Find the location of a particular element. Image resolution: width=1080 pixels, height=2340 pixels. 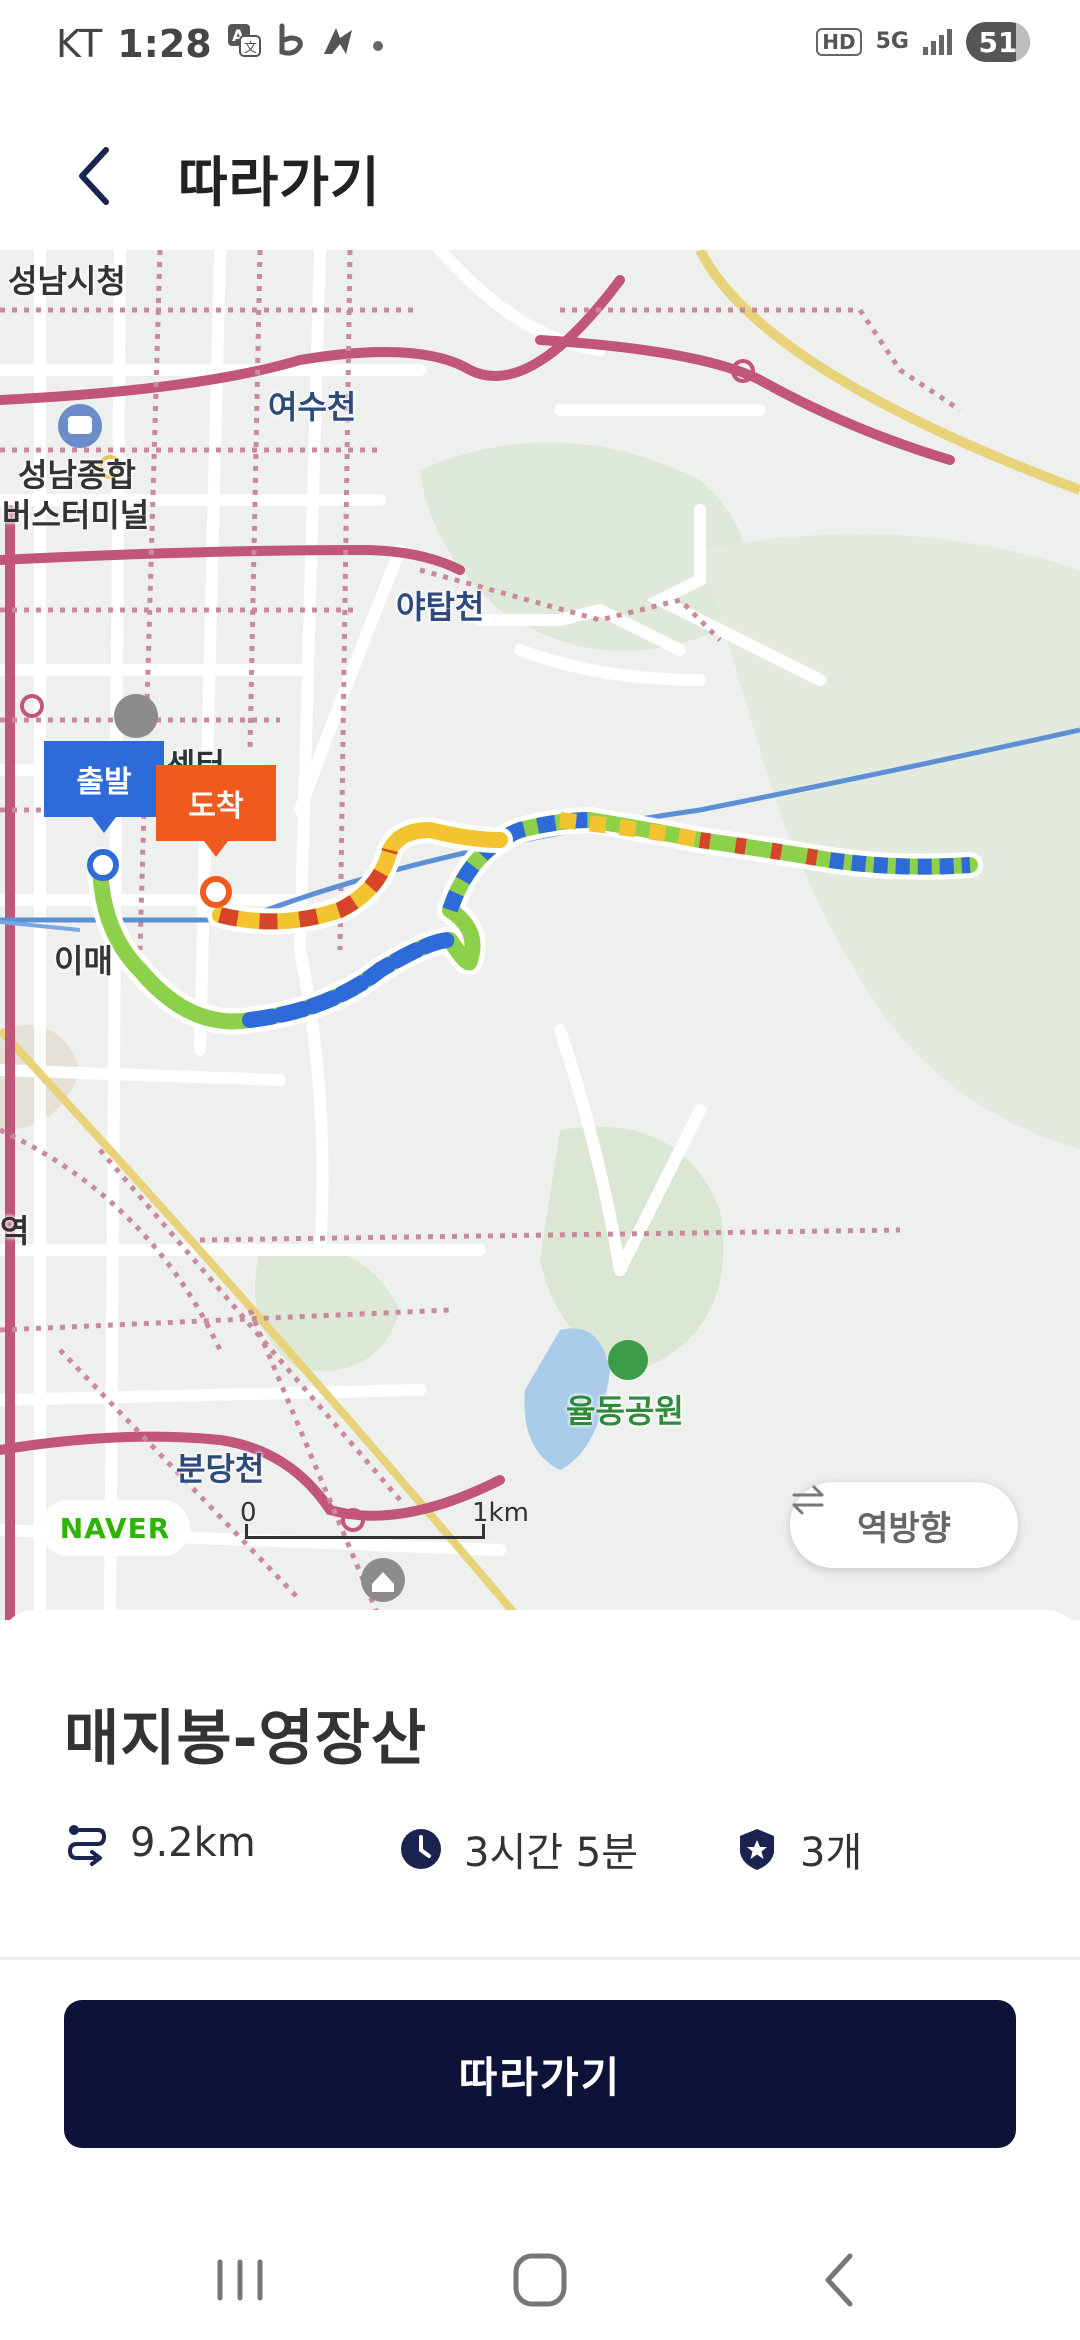

certification-stat: 3개 is located at coordinates (798, 1849).